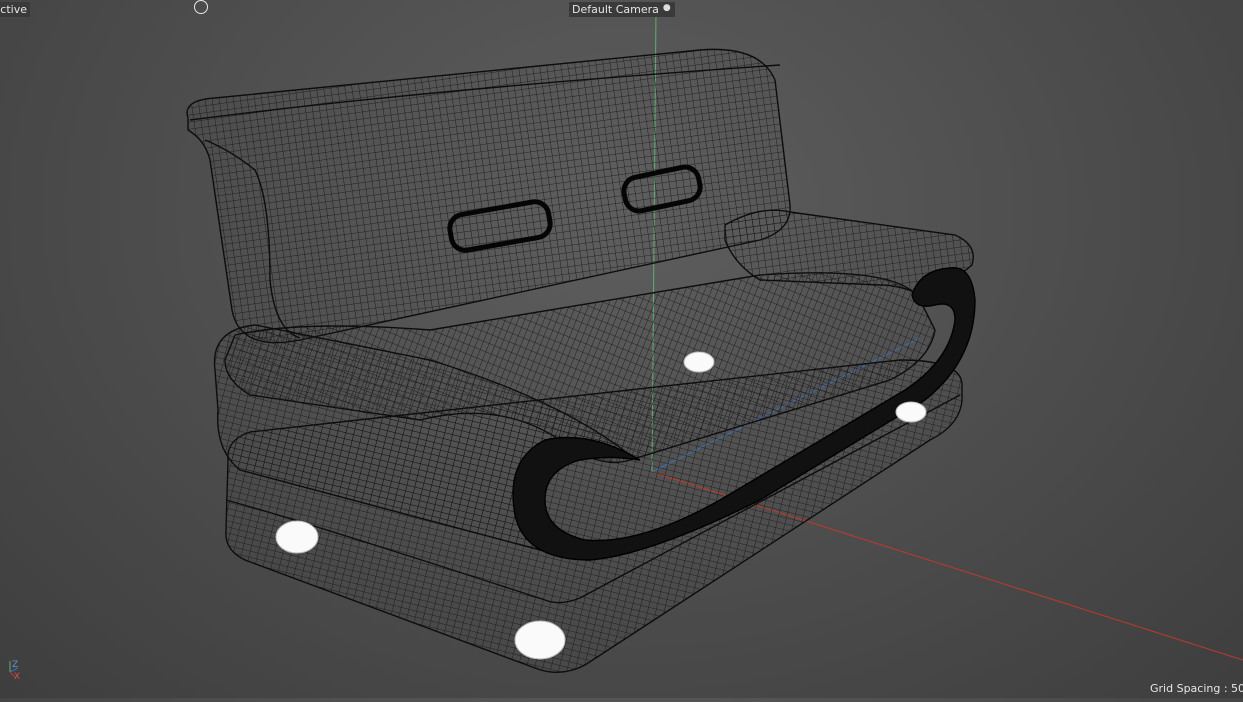 This screenshot has width=1243, height=702. I want to click on camera-label: Default Camera ●, so click(622, 9).